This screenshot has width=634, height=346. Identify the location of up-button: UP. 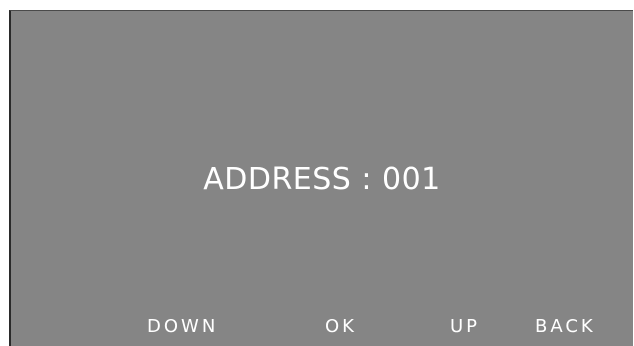
(465, 326).